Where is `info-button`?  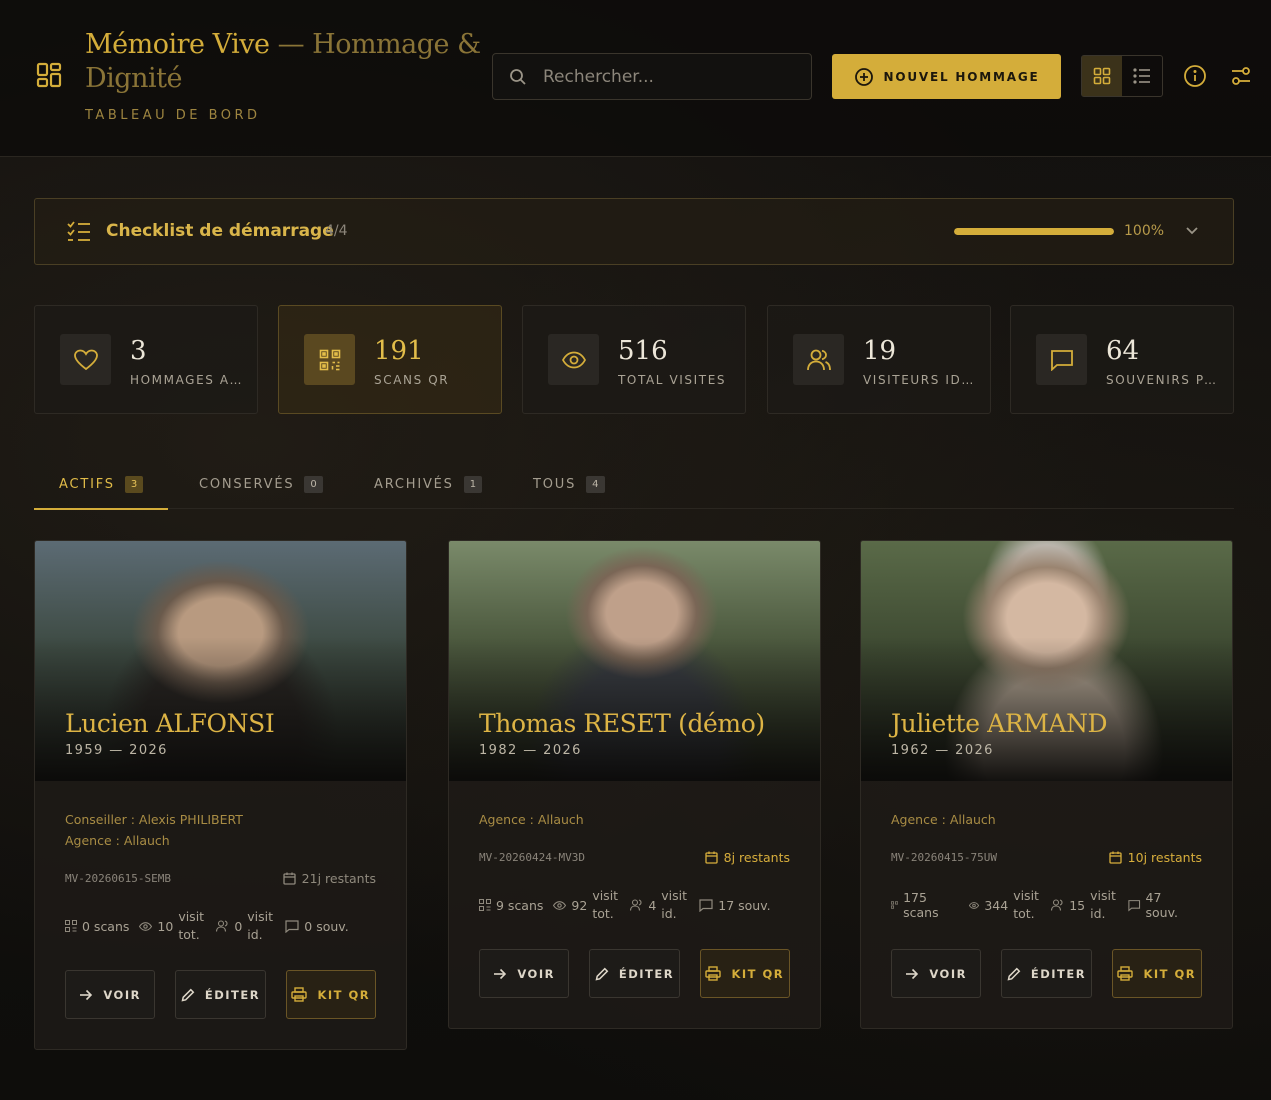
info-button is located at coordinates (1195, 76).